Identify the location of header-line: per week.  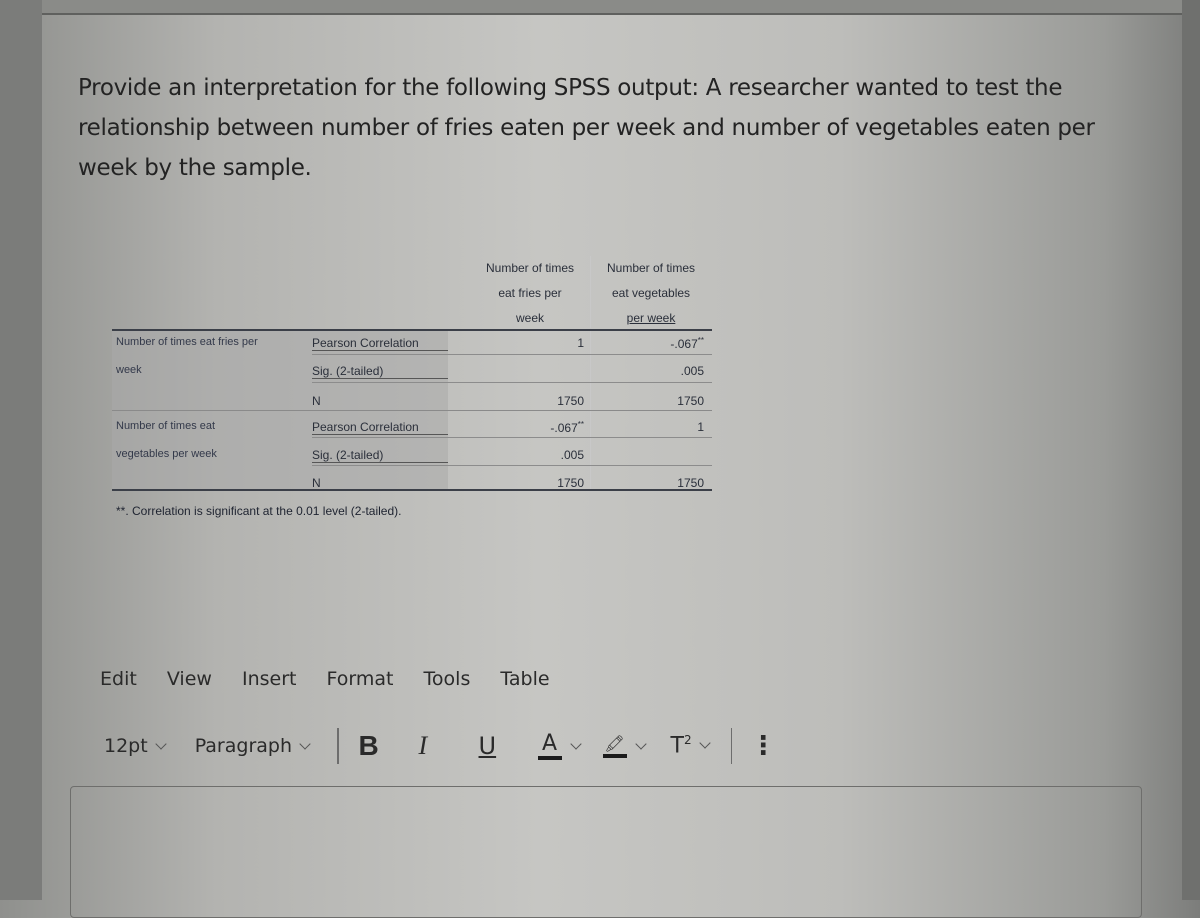
(651, 318).